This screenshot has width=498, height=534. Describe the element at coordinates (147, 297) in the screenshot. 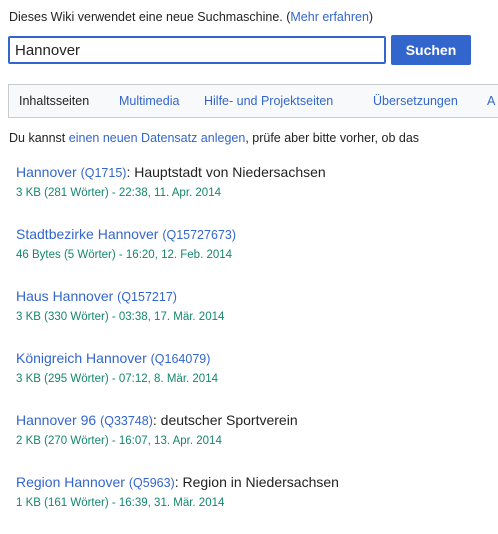

I see `result-item-id: (Q157217)` at that location.